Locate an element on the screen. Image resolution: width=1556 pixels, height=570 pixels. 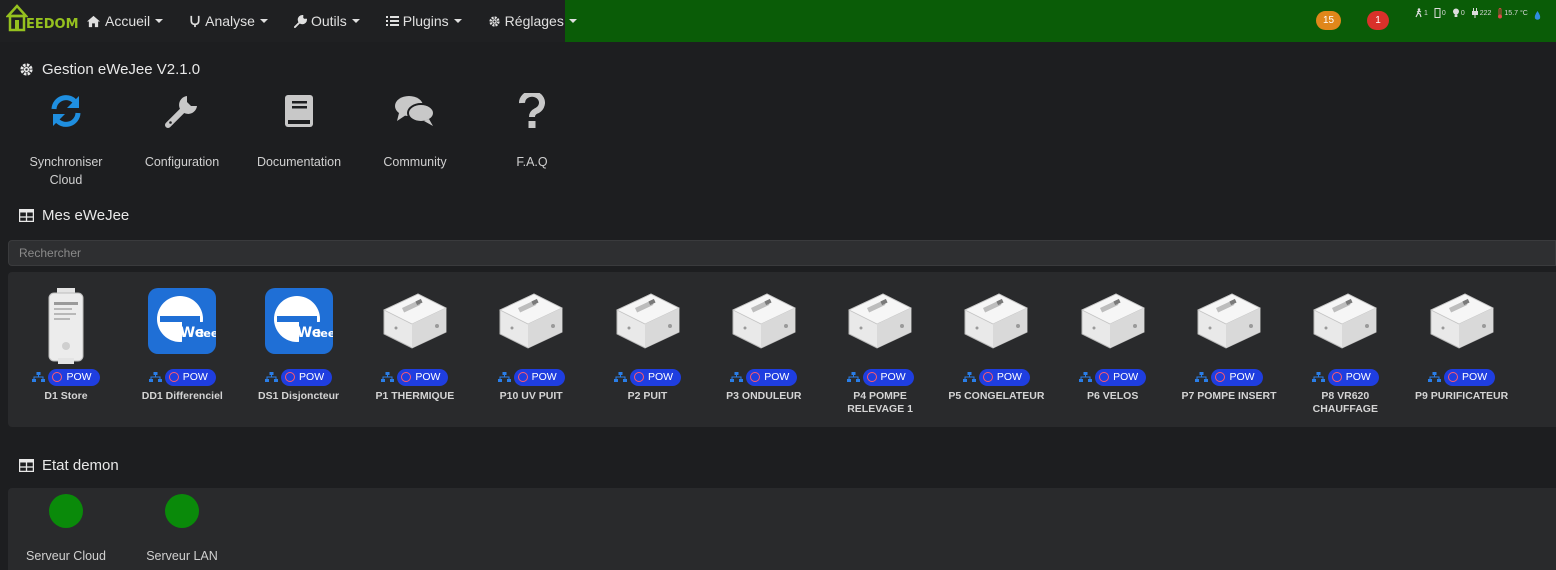
menu-accueil: Accueil is located at coordinates (125, 21).